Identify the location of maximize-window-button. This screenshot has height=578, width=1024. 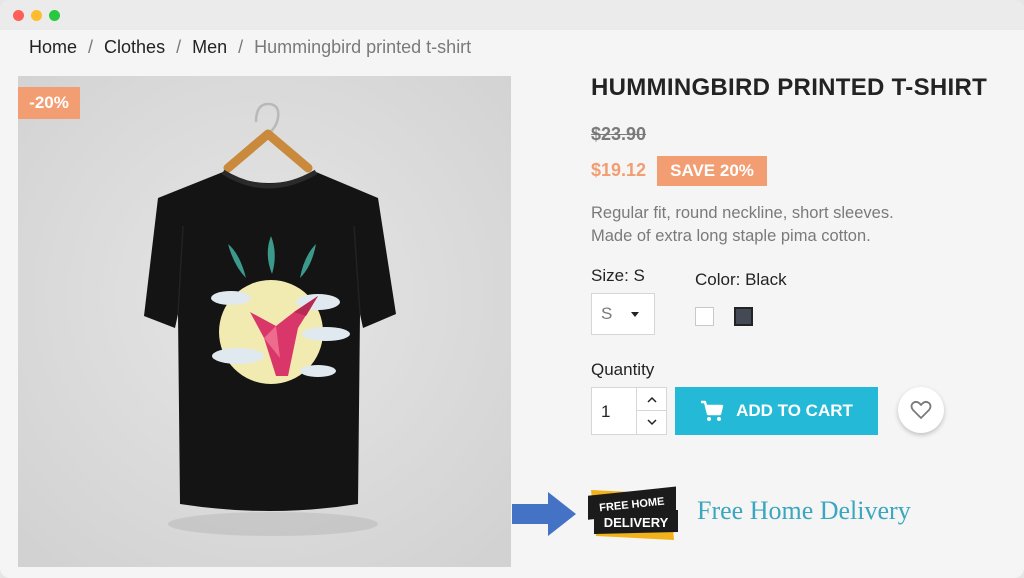
(54, 15).